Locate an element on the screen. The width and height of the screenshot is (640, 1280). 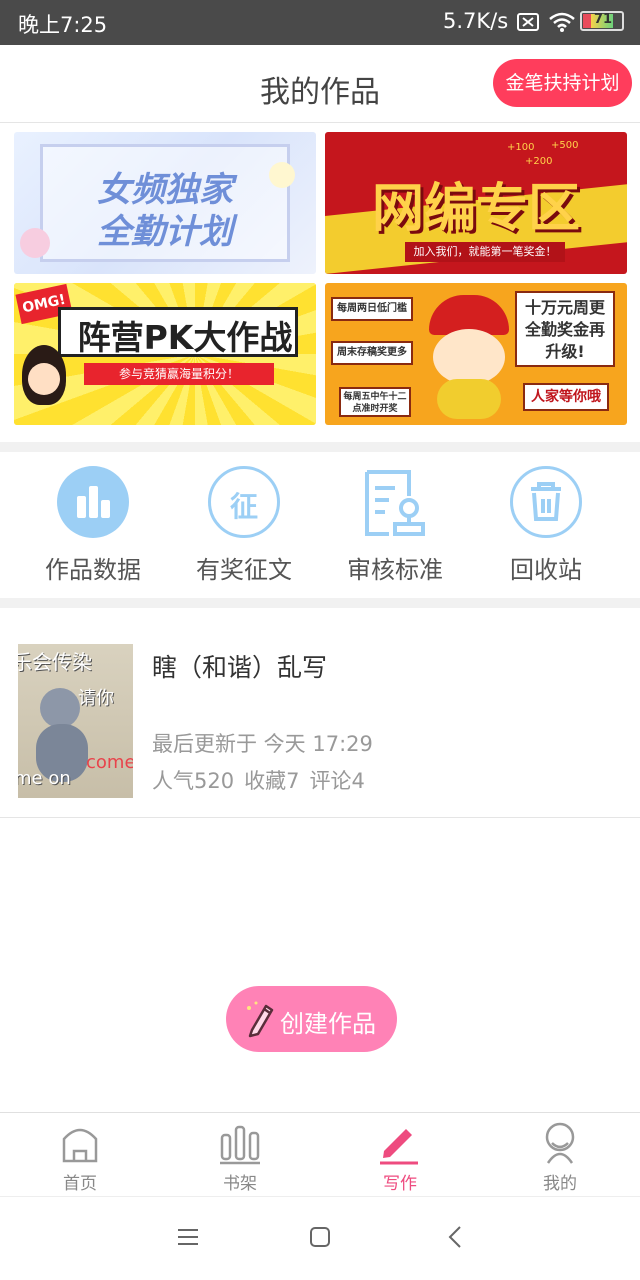
battery-level: 71 is located at coordinates (603, 19).